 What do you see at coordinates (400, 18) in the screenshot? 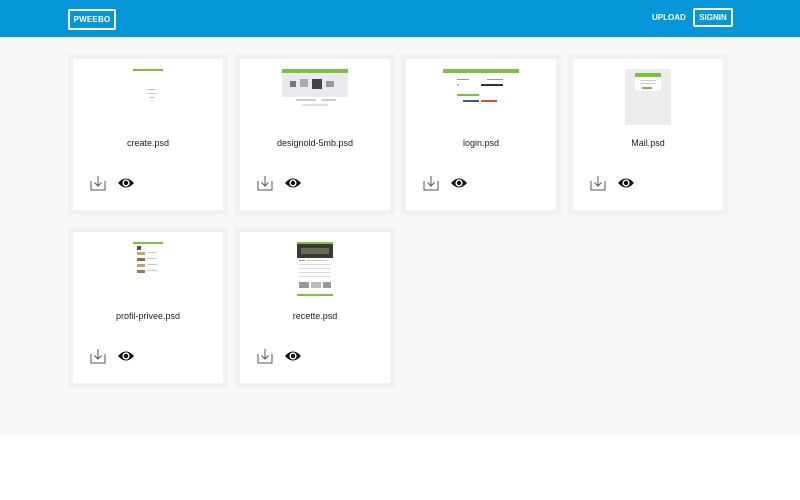
I see `top-navbar: PWEEBO UPLOAD SIGNIN` at bounding box center [400, 18].